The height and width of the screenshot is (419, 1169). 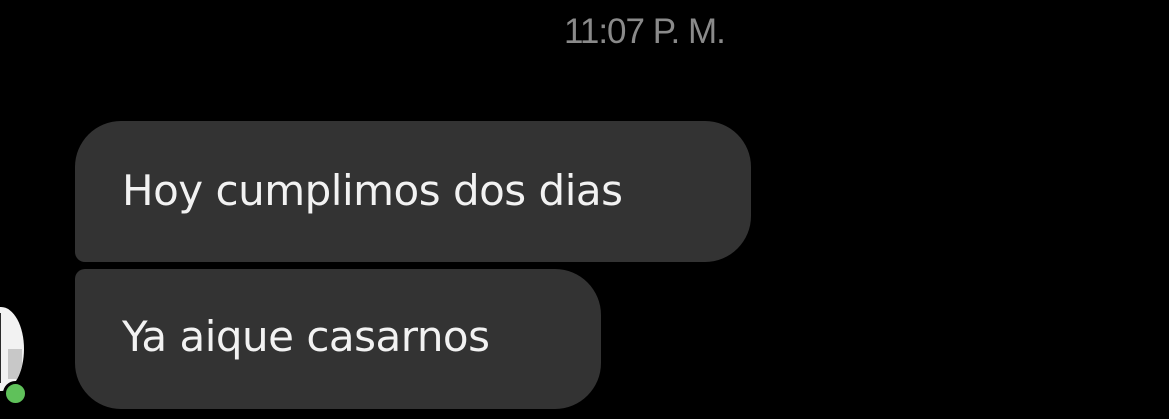 I want to click on online-status-indicator, so click(x=15, y=393).